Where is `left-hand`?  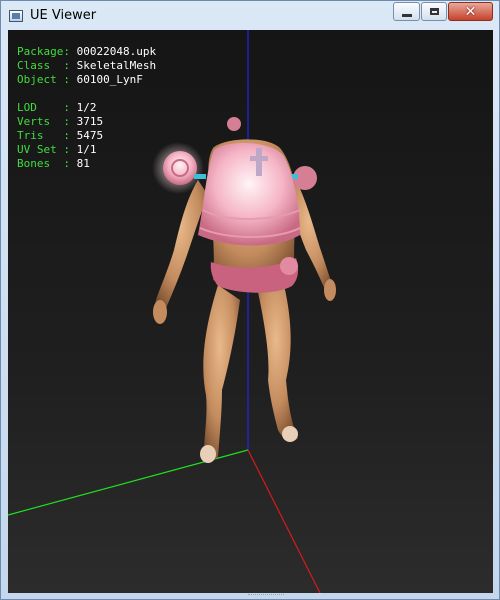
left-hand is located at coordinates (160, 312).